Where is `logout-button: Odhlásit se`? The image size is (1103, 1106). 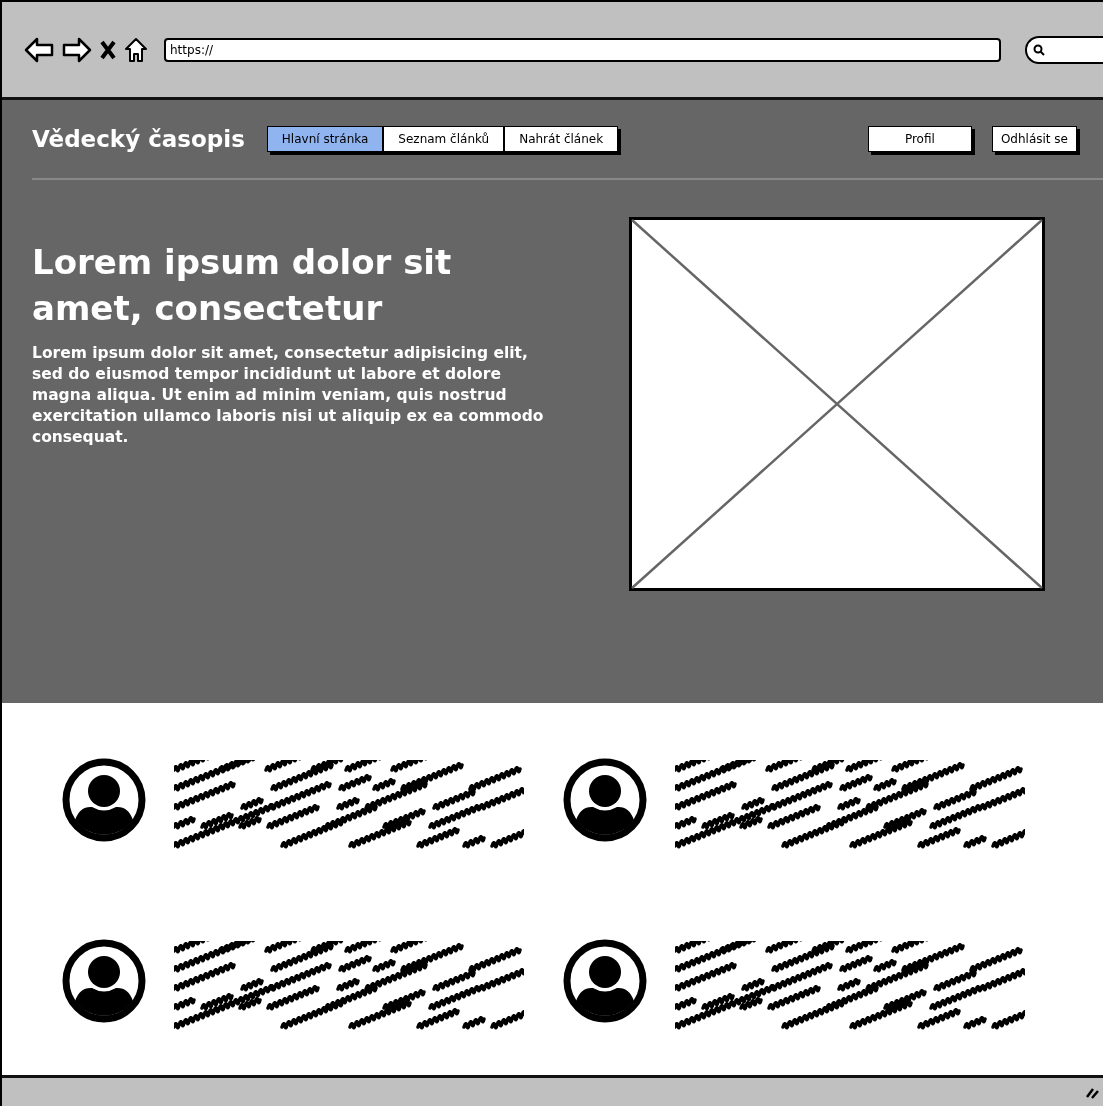
logout-button: Odhlásit se is located at coordinates (1034, 139).